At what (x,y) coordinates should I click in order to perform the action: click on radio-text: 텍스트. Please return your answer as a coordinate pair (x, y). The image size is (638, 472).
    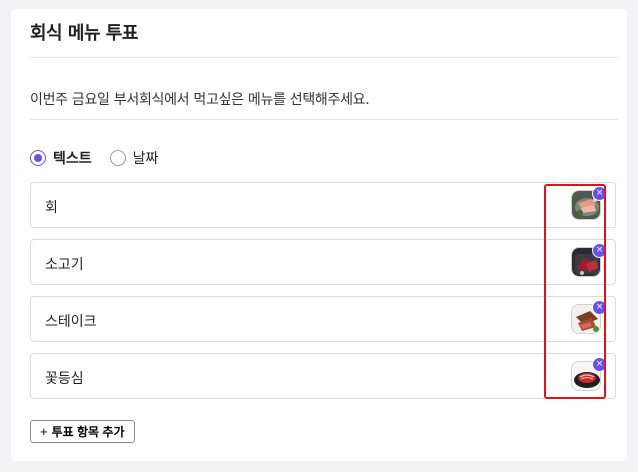
    Looking at the image, I should click on (61, 158).